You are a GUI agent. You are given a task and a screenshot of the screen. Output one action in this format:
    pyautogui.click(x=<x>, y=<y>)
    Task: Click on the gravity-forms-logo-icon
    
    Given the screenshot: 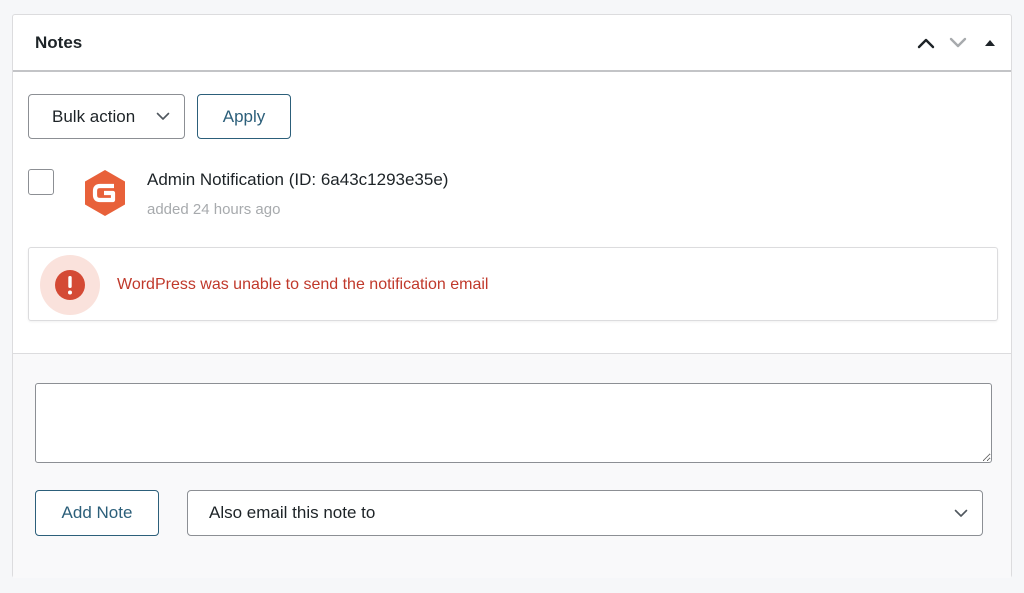 What is the action you would take?
    pyautogui.click(x=105, y=193)
    